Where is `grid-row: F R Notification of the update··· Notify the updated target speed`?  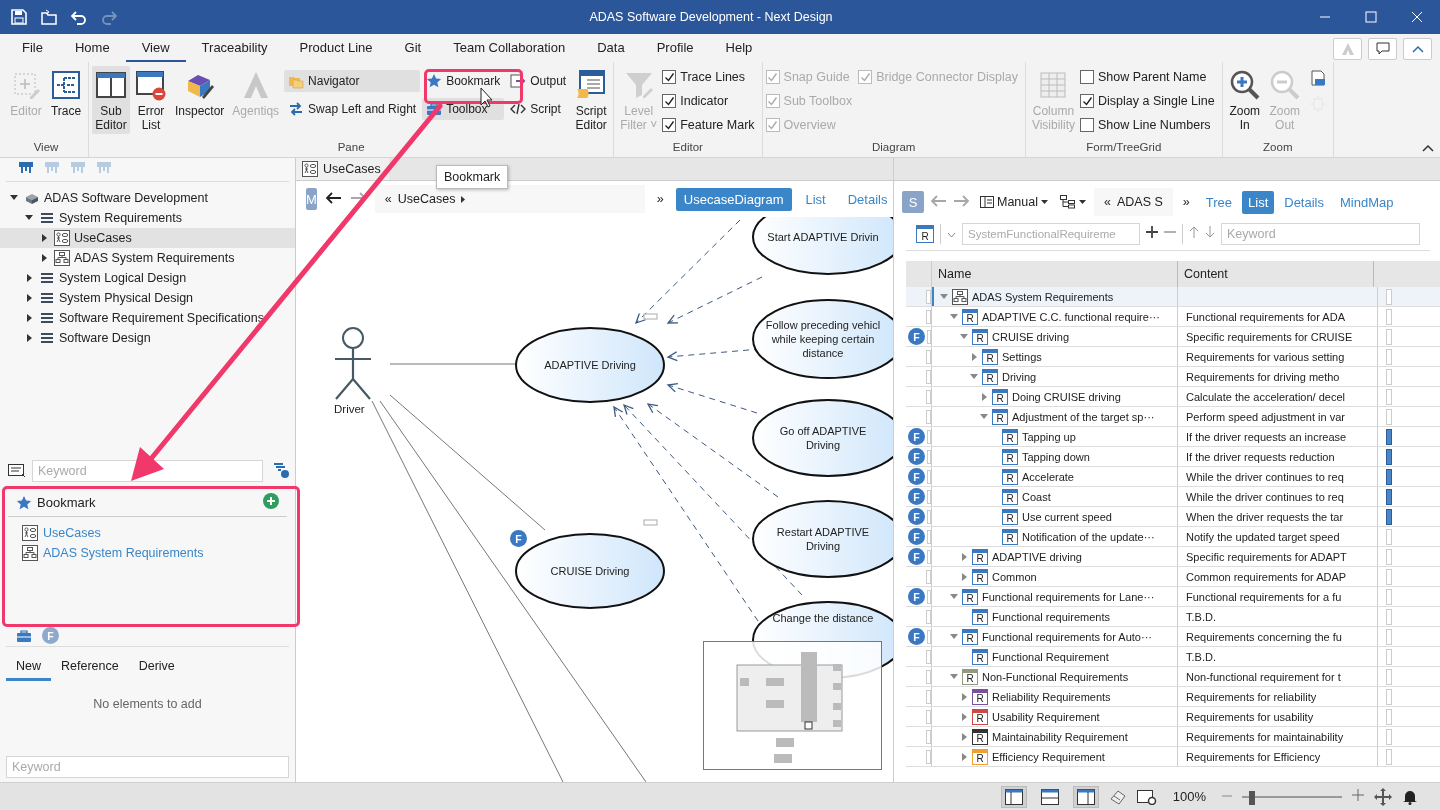 grid-row: F R Notification of the update··· Notify the updated target speed is located at coordinates (1173, 537).